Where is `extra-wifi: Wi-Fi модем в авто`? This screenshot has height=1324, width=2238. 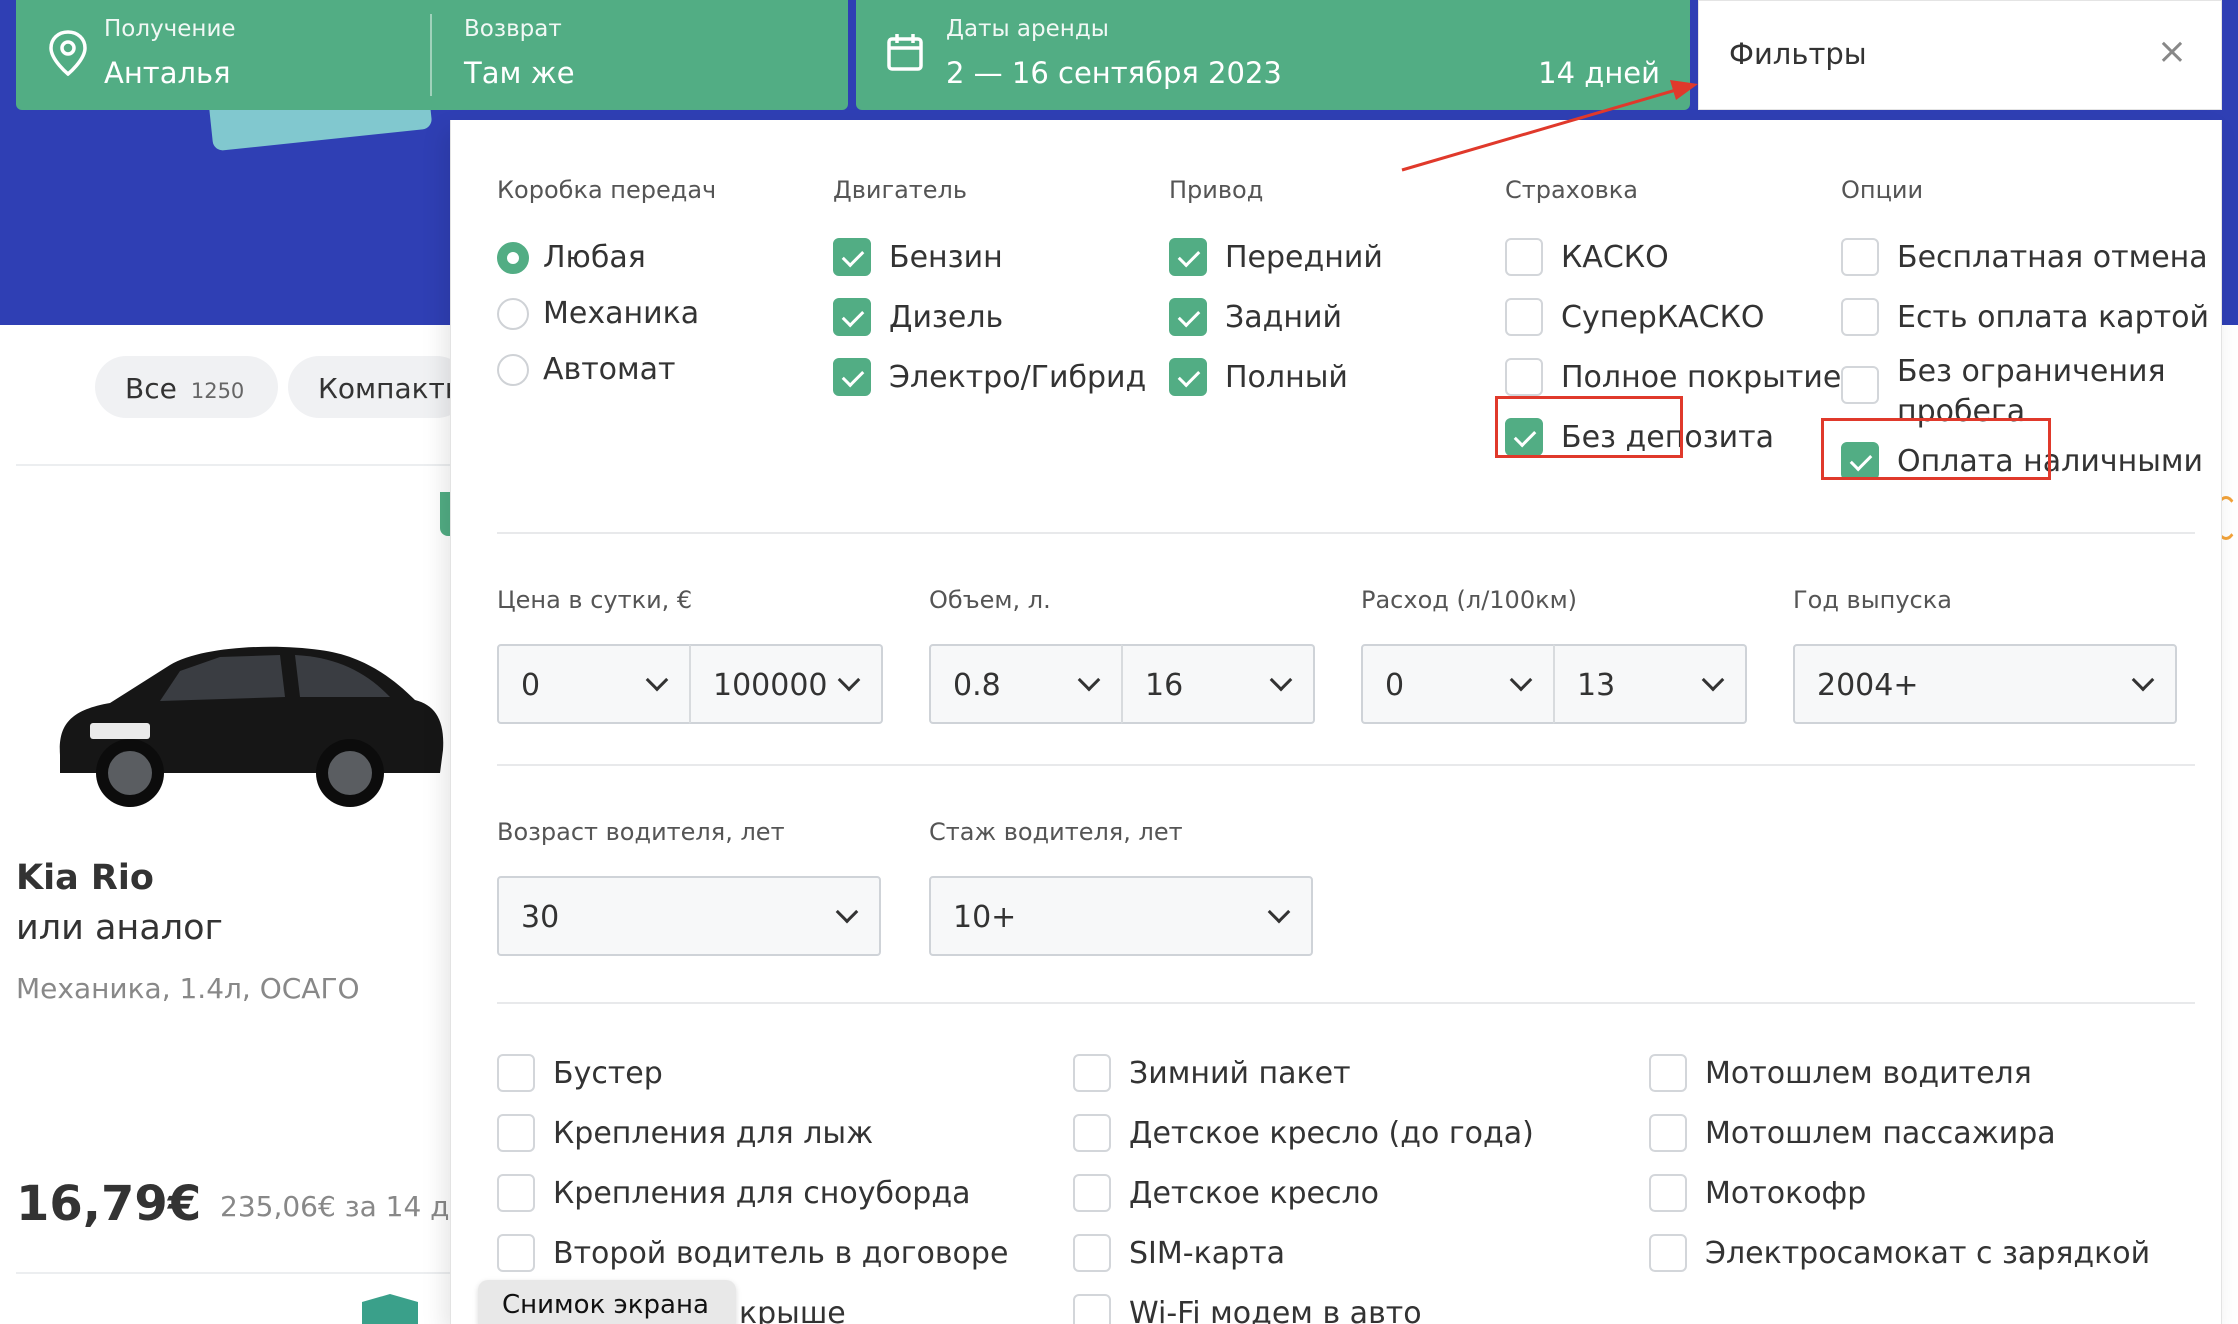
extra-wifi: Wi-Fi модем в авто is located at coordinates (1275, 1310).